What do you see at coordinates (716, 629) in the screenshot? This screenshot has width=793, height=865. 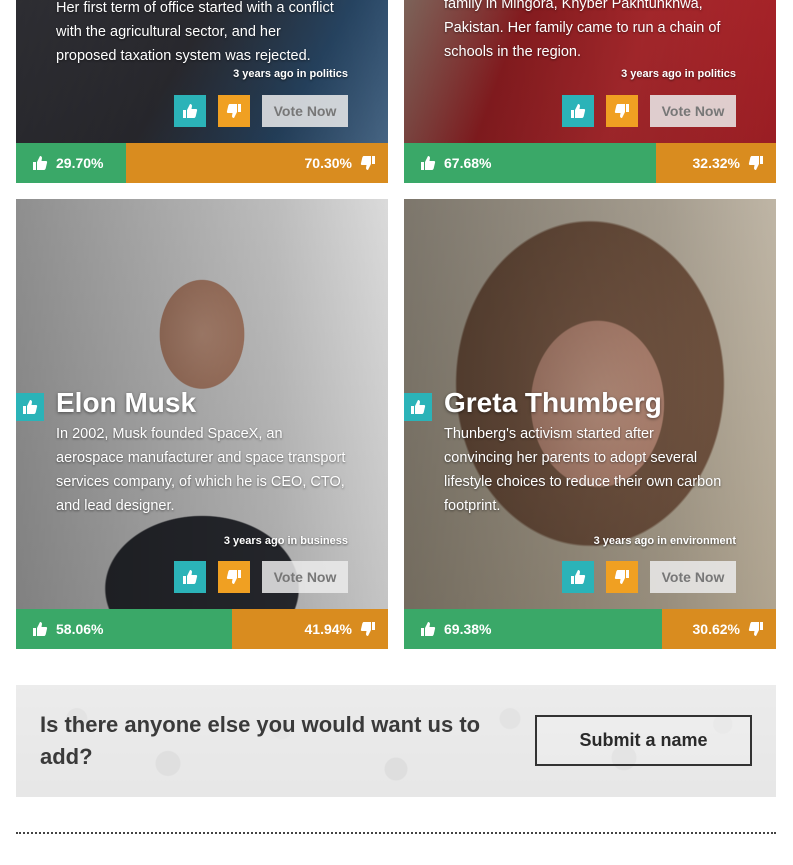 I see `down-vote-percentage: 30.62%` at bounding box center [716, 629].